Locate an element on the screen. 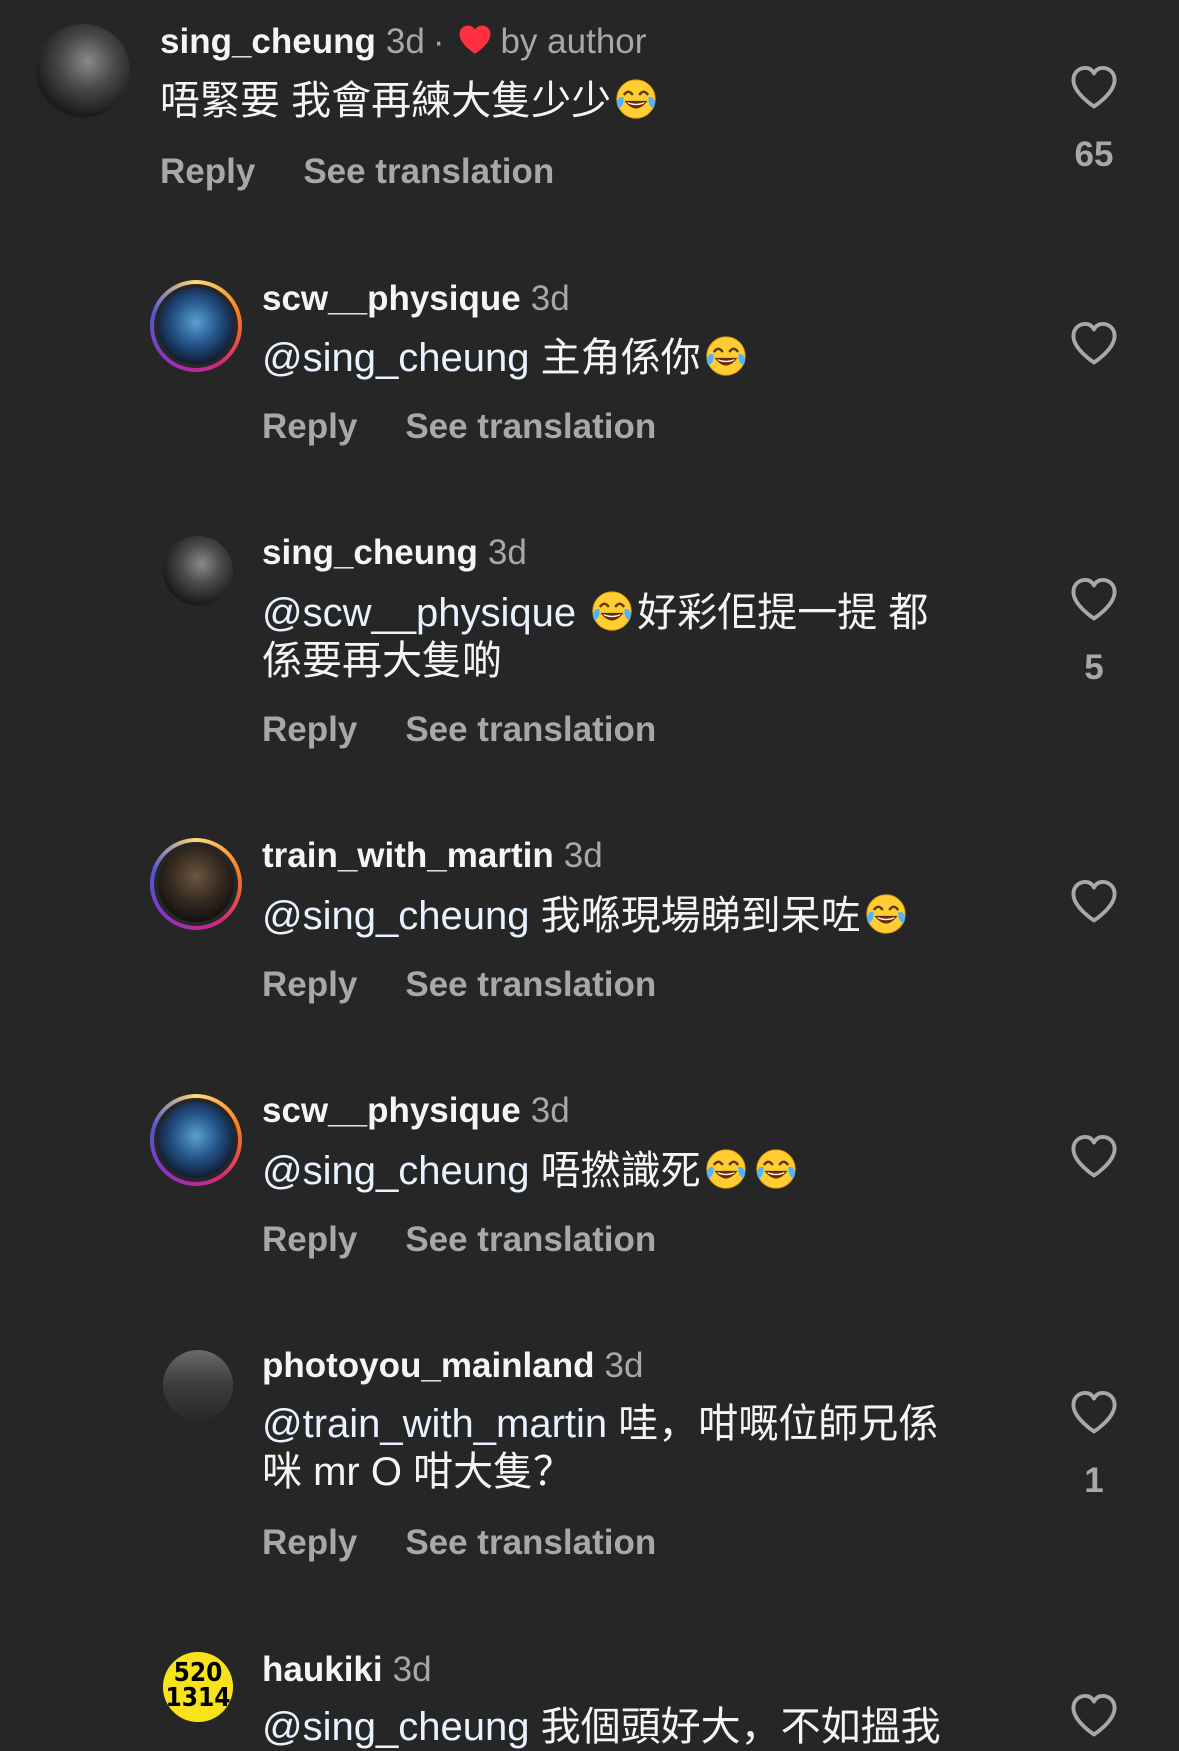 The image size is (1179, 1751). comment-text: @sing_cheung 主角係你 is located at coordinates (642, 357).